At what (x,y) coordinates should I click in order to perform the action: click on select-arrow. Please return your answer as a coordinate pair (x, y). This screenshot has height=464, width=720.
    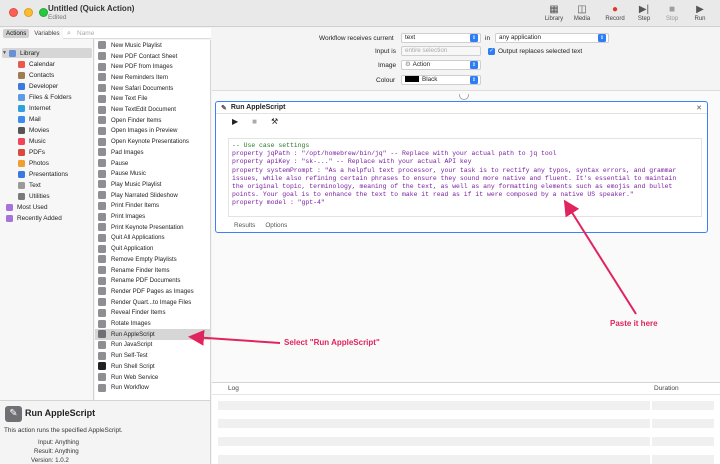
    Looking at the image, I should click on (234, 337).